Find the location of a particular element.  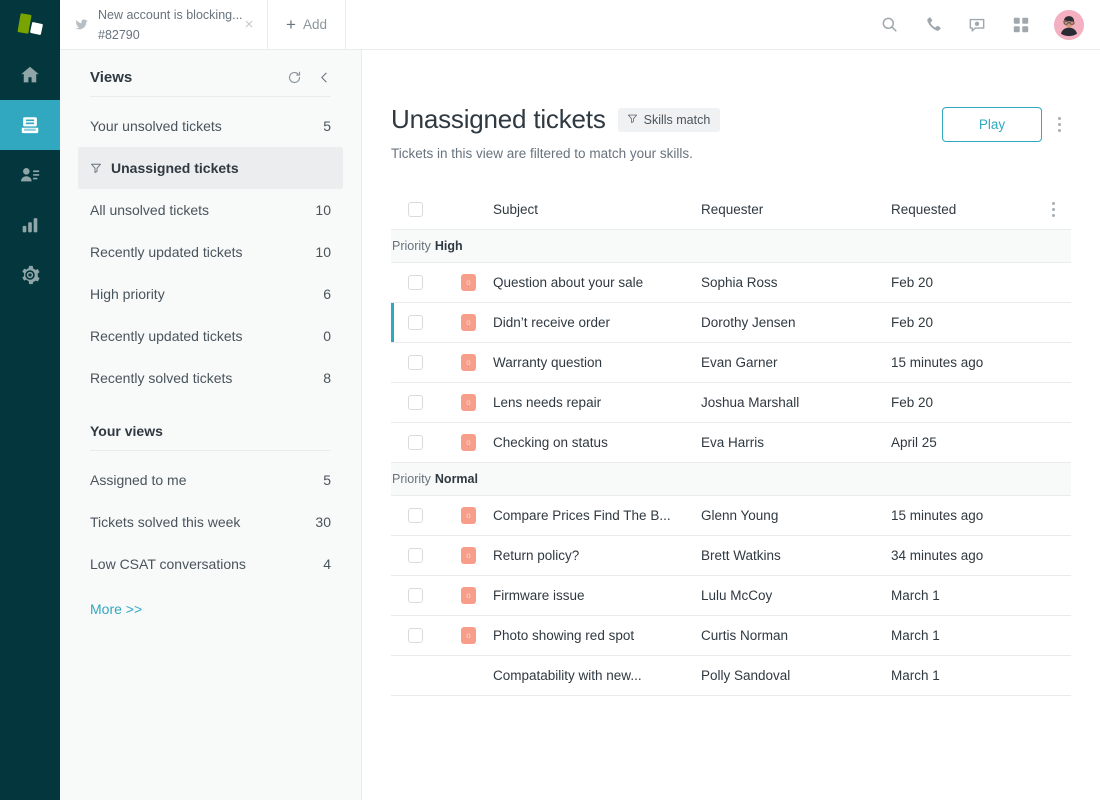

view-item-4: High priority 6 is located at coordinates (210, 294).